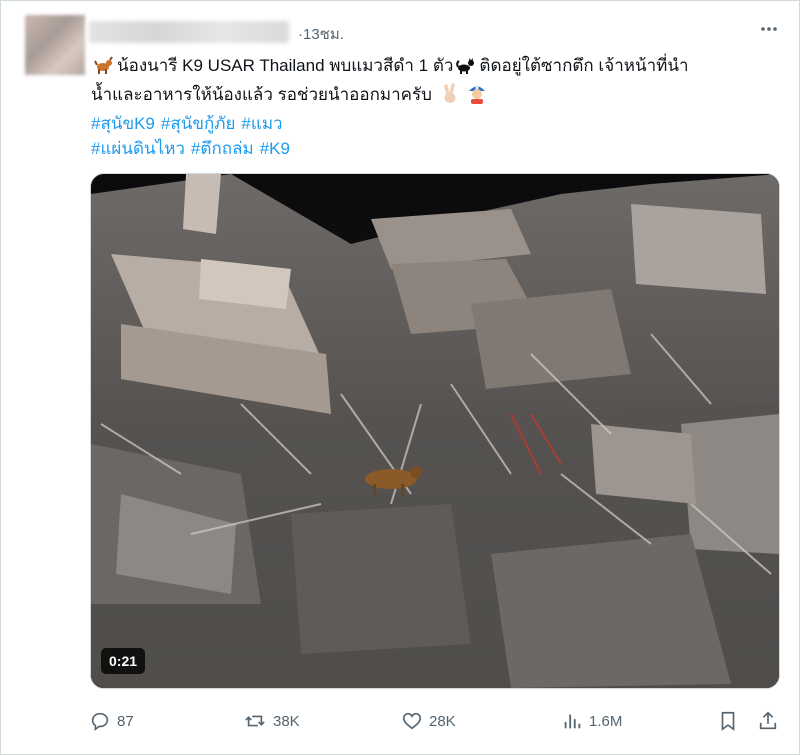 The height and width of the screenshot is (755, 800). Describe the element at coordinates (412, 721) in the screenshot. I see `heart-icon` at that location.